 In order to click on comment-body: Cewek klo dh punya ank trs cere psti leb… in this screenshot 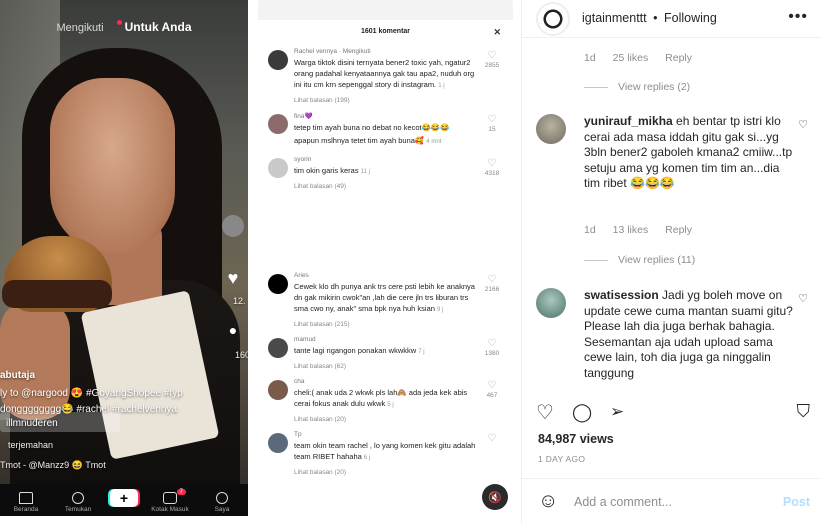, I will do `click(384, 297)`.